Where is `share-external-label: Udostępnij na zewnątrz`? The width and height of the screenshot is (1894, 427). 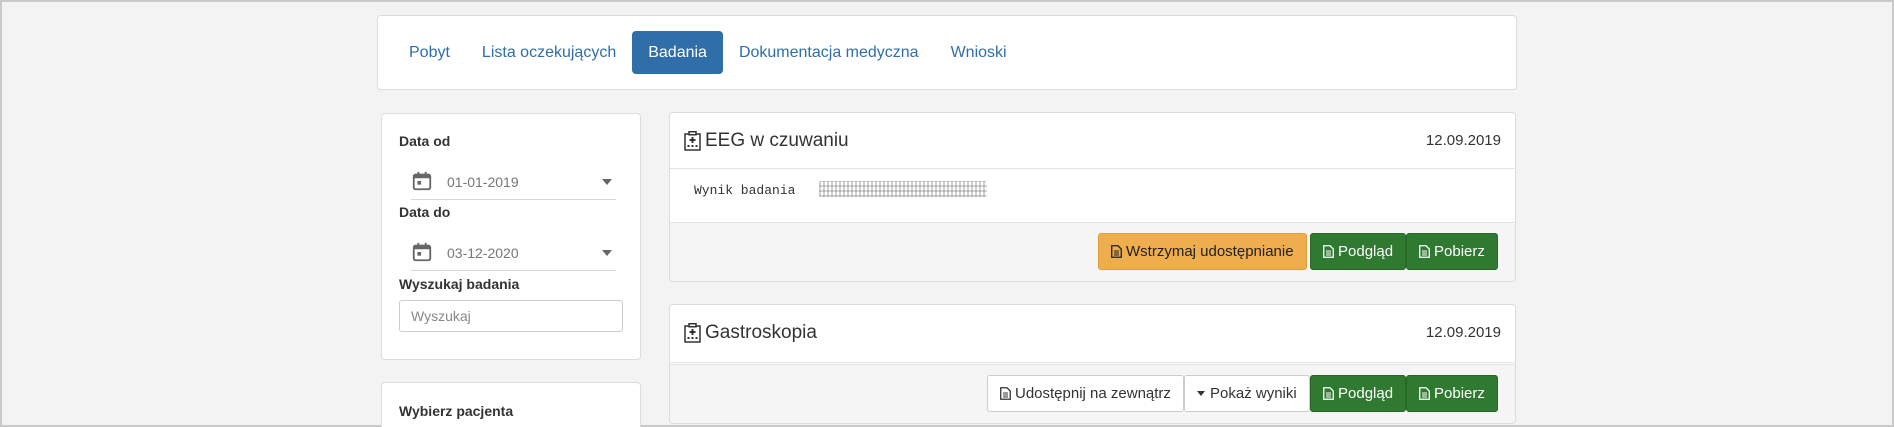
share-external-label: Udostępnij na zewnątrz is located at coordinates (1093, 393).